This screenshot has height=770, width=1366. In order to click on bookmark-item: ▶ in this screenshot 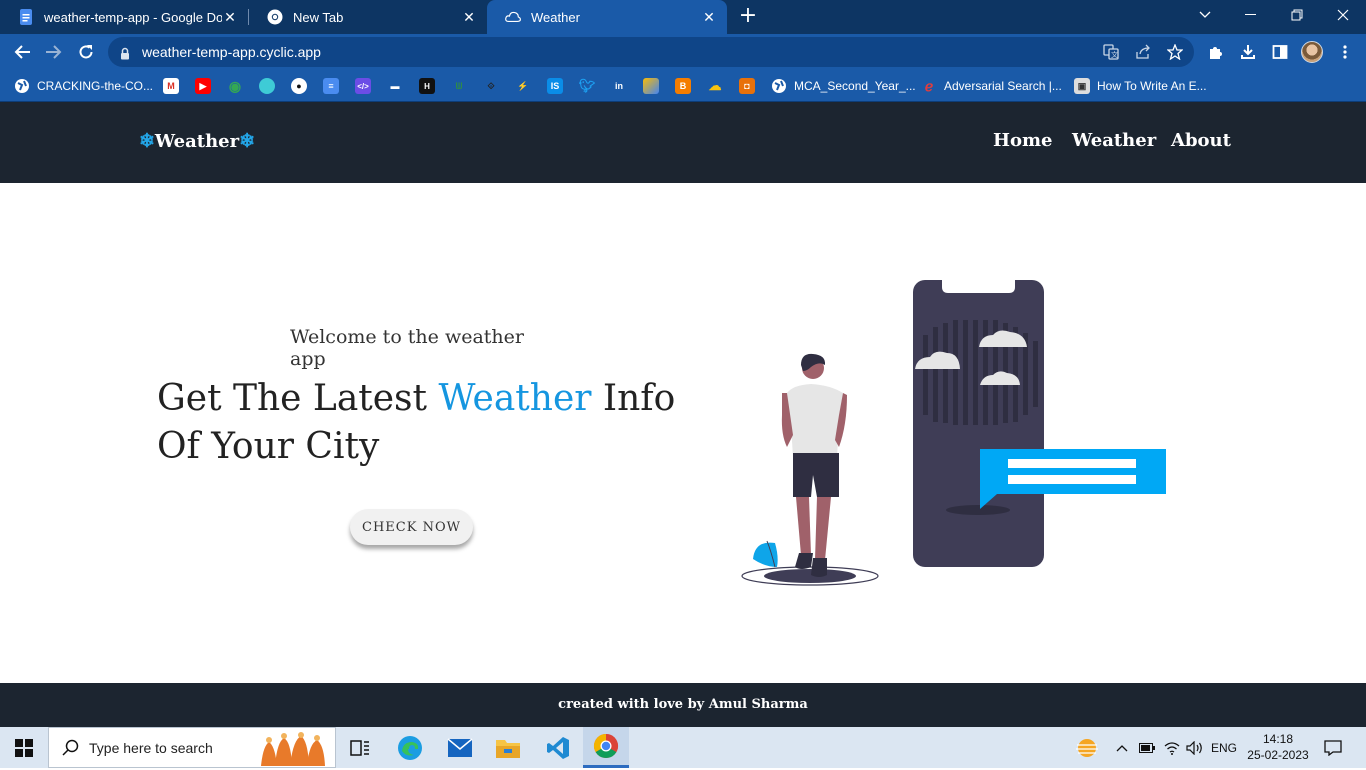, I will do `click(206, 86)`.